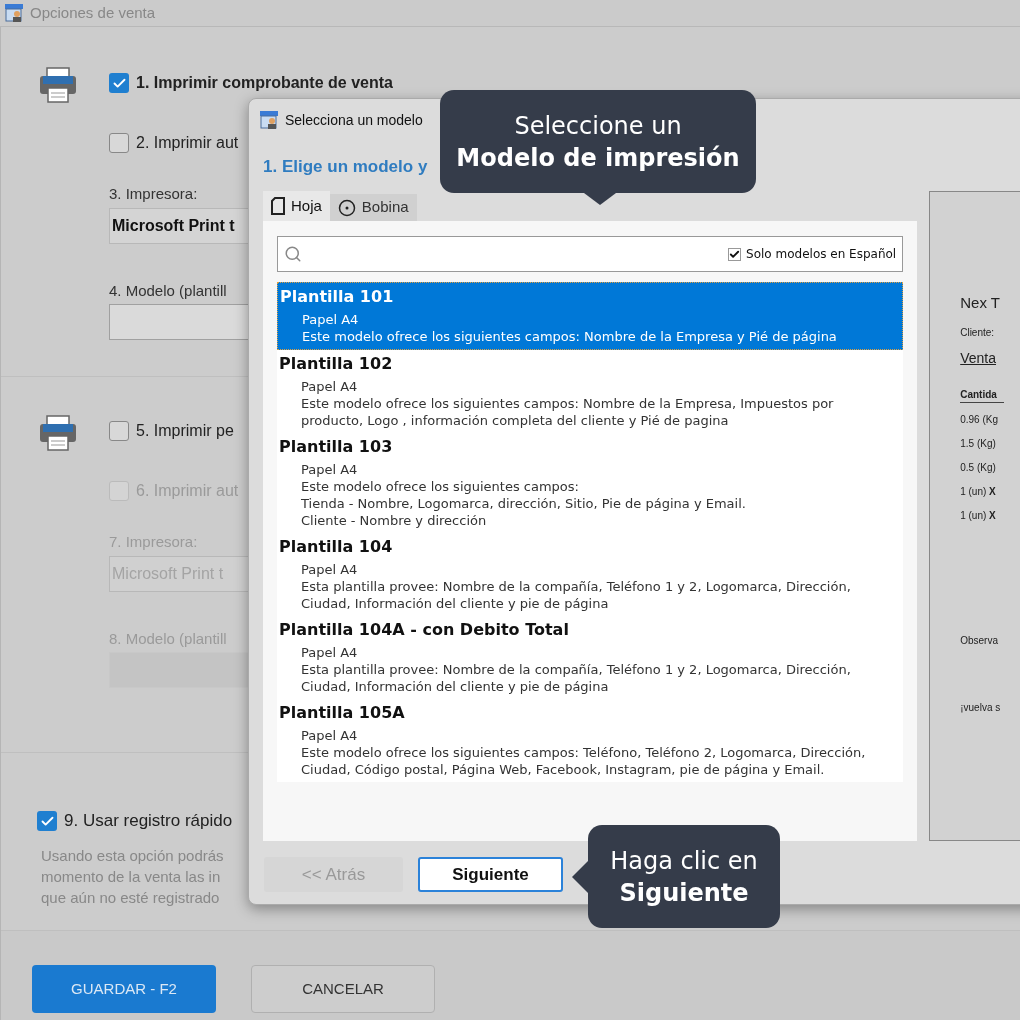  Describe the element at coordinates (978, 443) in the screenshot. I see `preview-row-text: 1.5 (Kg)` at that location.